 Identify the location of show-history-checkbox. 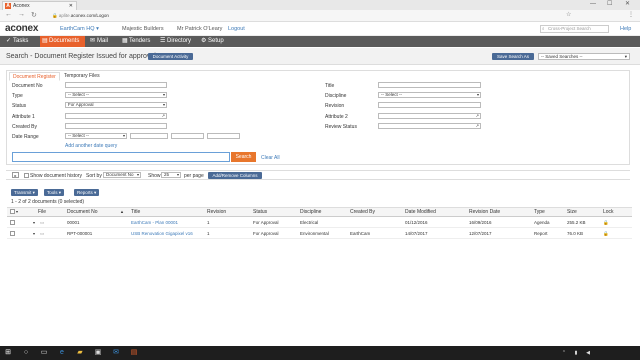
(26, 175).